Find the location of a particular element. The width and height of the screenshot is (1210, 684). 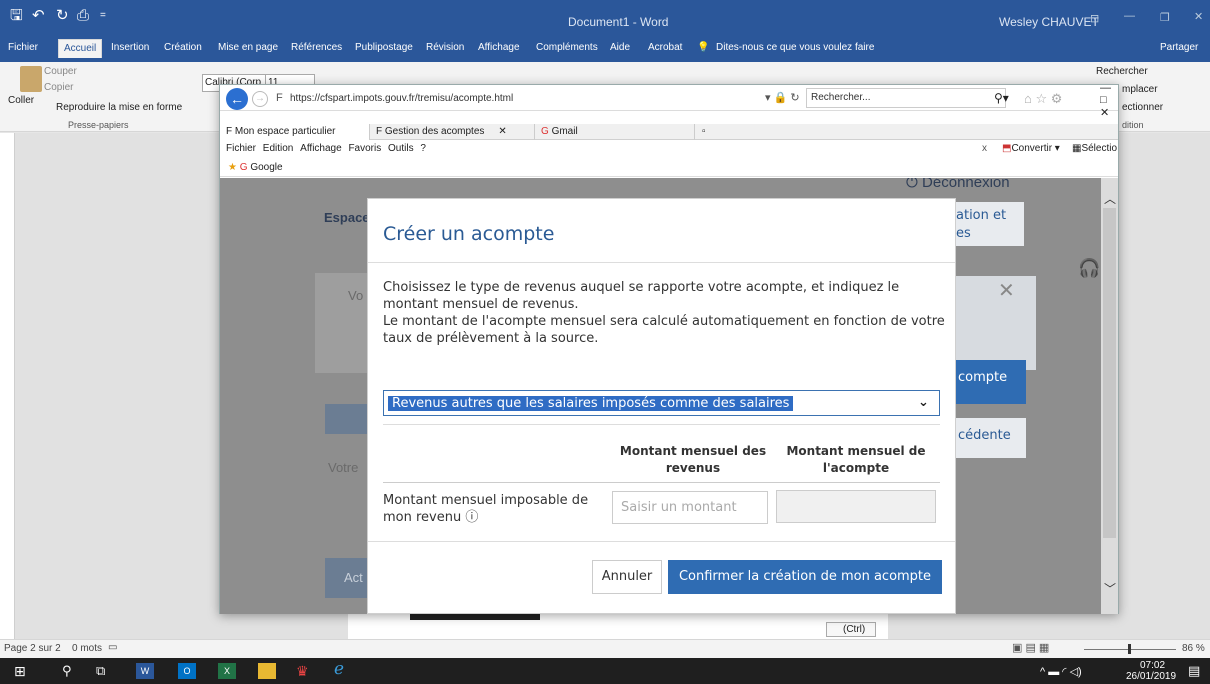

confirm-button: Confirmer la création de mon acompte is located at coordinates (805, 577).